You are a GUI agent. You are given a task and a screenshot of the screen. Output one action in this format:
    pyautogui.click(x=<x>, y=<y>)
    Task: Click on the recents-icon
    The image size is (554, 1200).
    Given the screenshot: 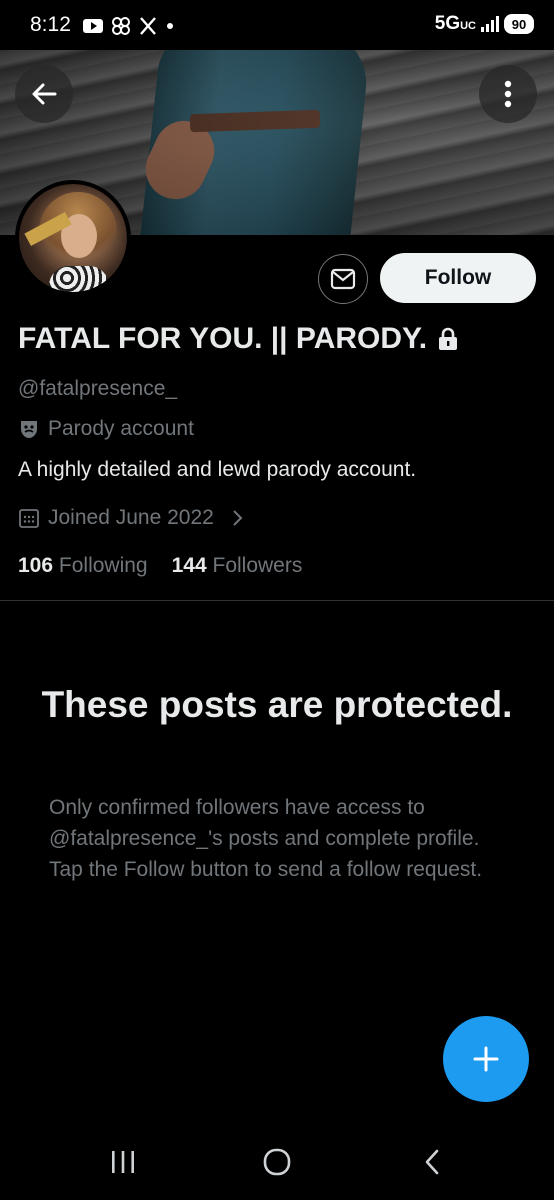 What is the action you would take?
    pyautogui.click(x=123, y=1162)
    